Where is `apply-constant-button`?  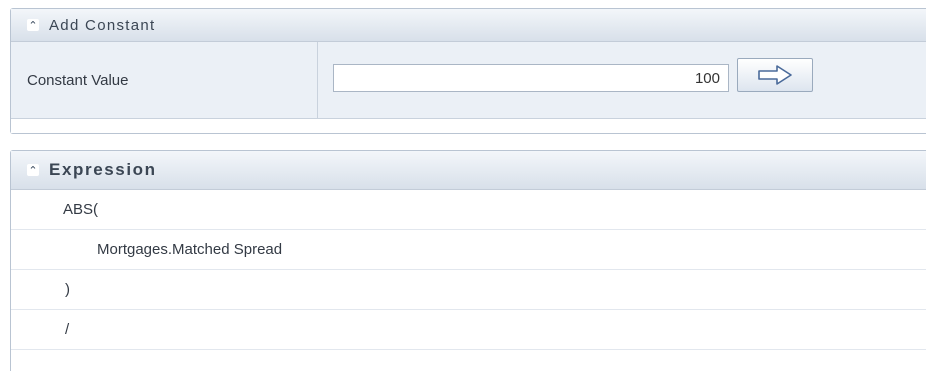
apply-constant-button is located at coordinates (775, 75).